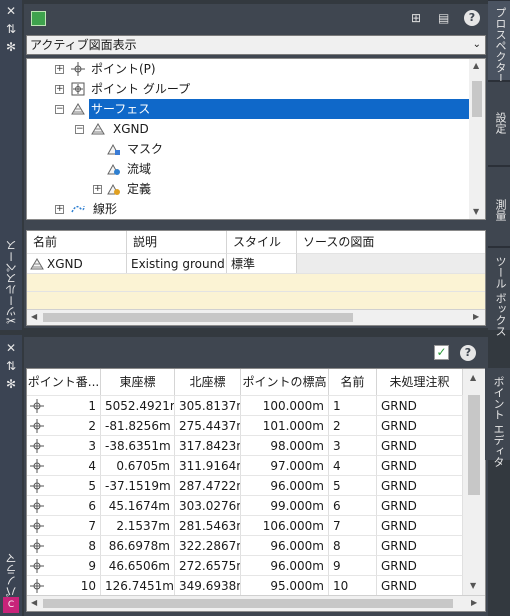  I want to click on cell-easting: -81.8256m, so click(138, 425).